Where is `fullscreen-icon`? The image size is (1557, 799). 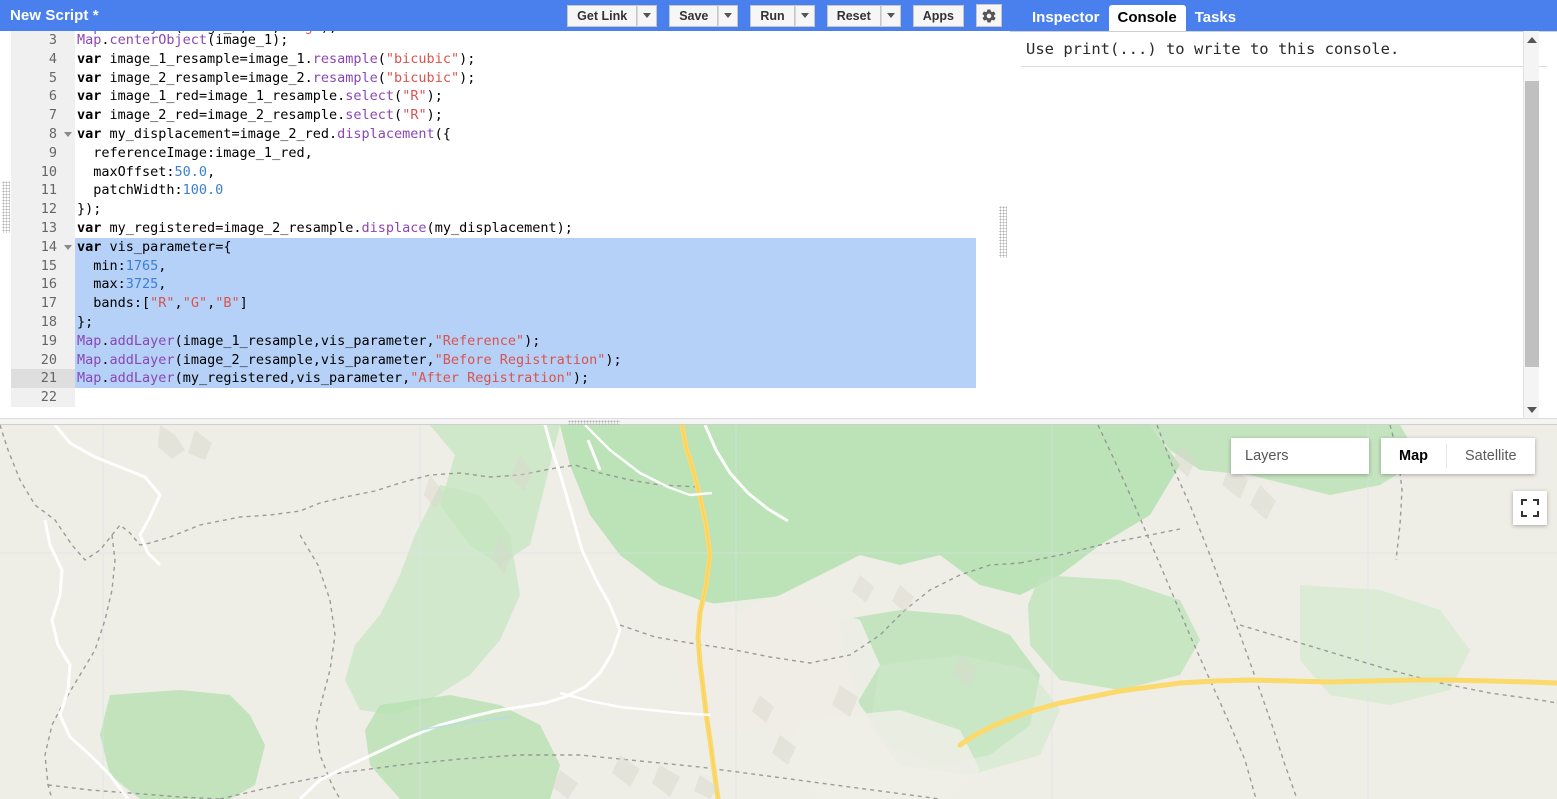
fullscreen-icon is located at coordinates (1530, 508).